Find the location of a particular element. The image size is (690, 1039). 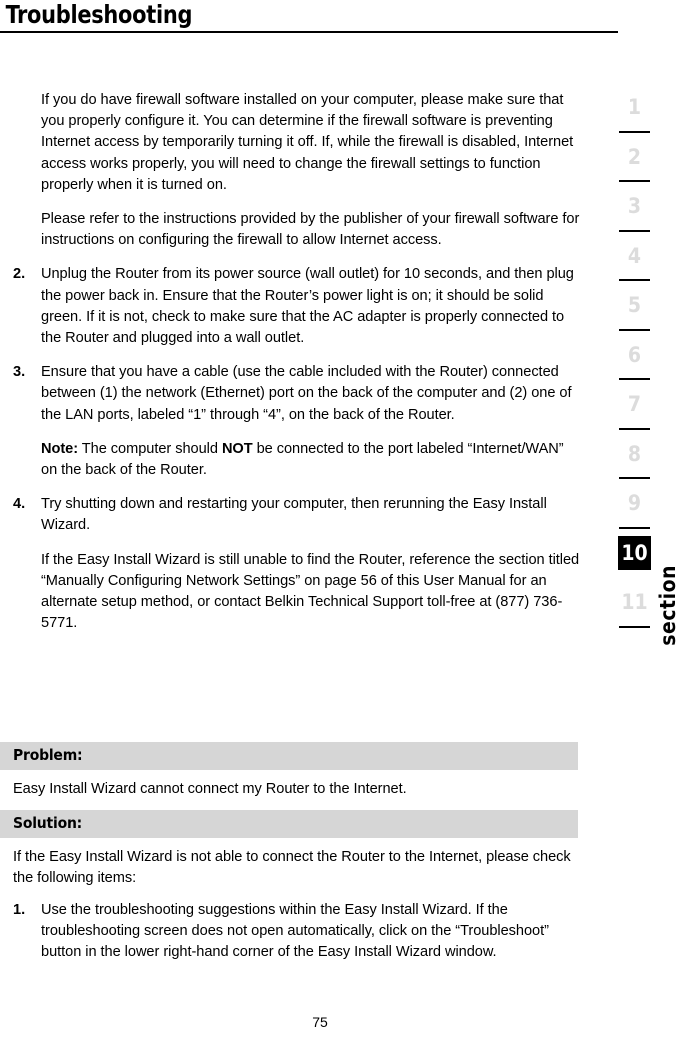

section-rail-number: 8 is located at coordinates (634, 453).